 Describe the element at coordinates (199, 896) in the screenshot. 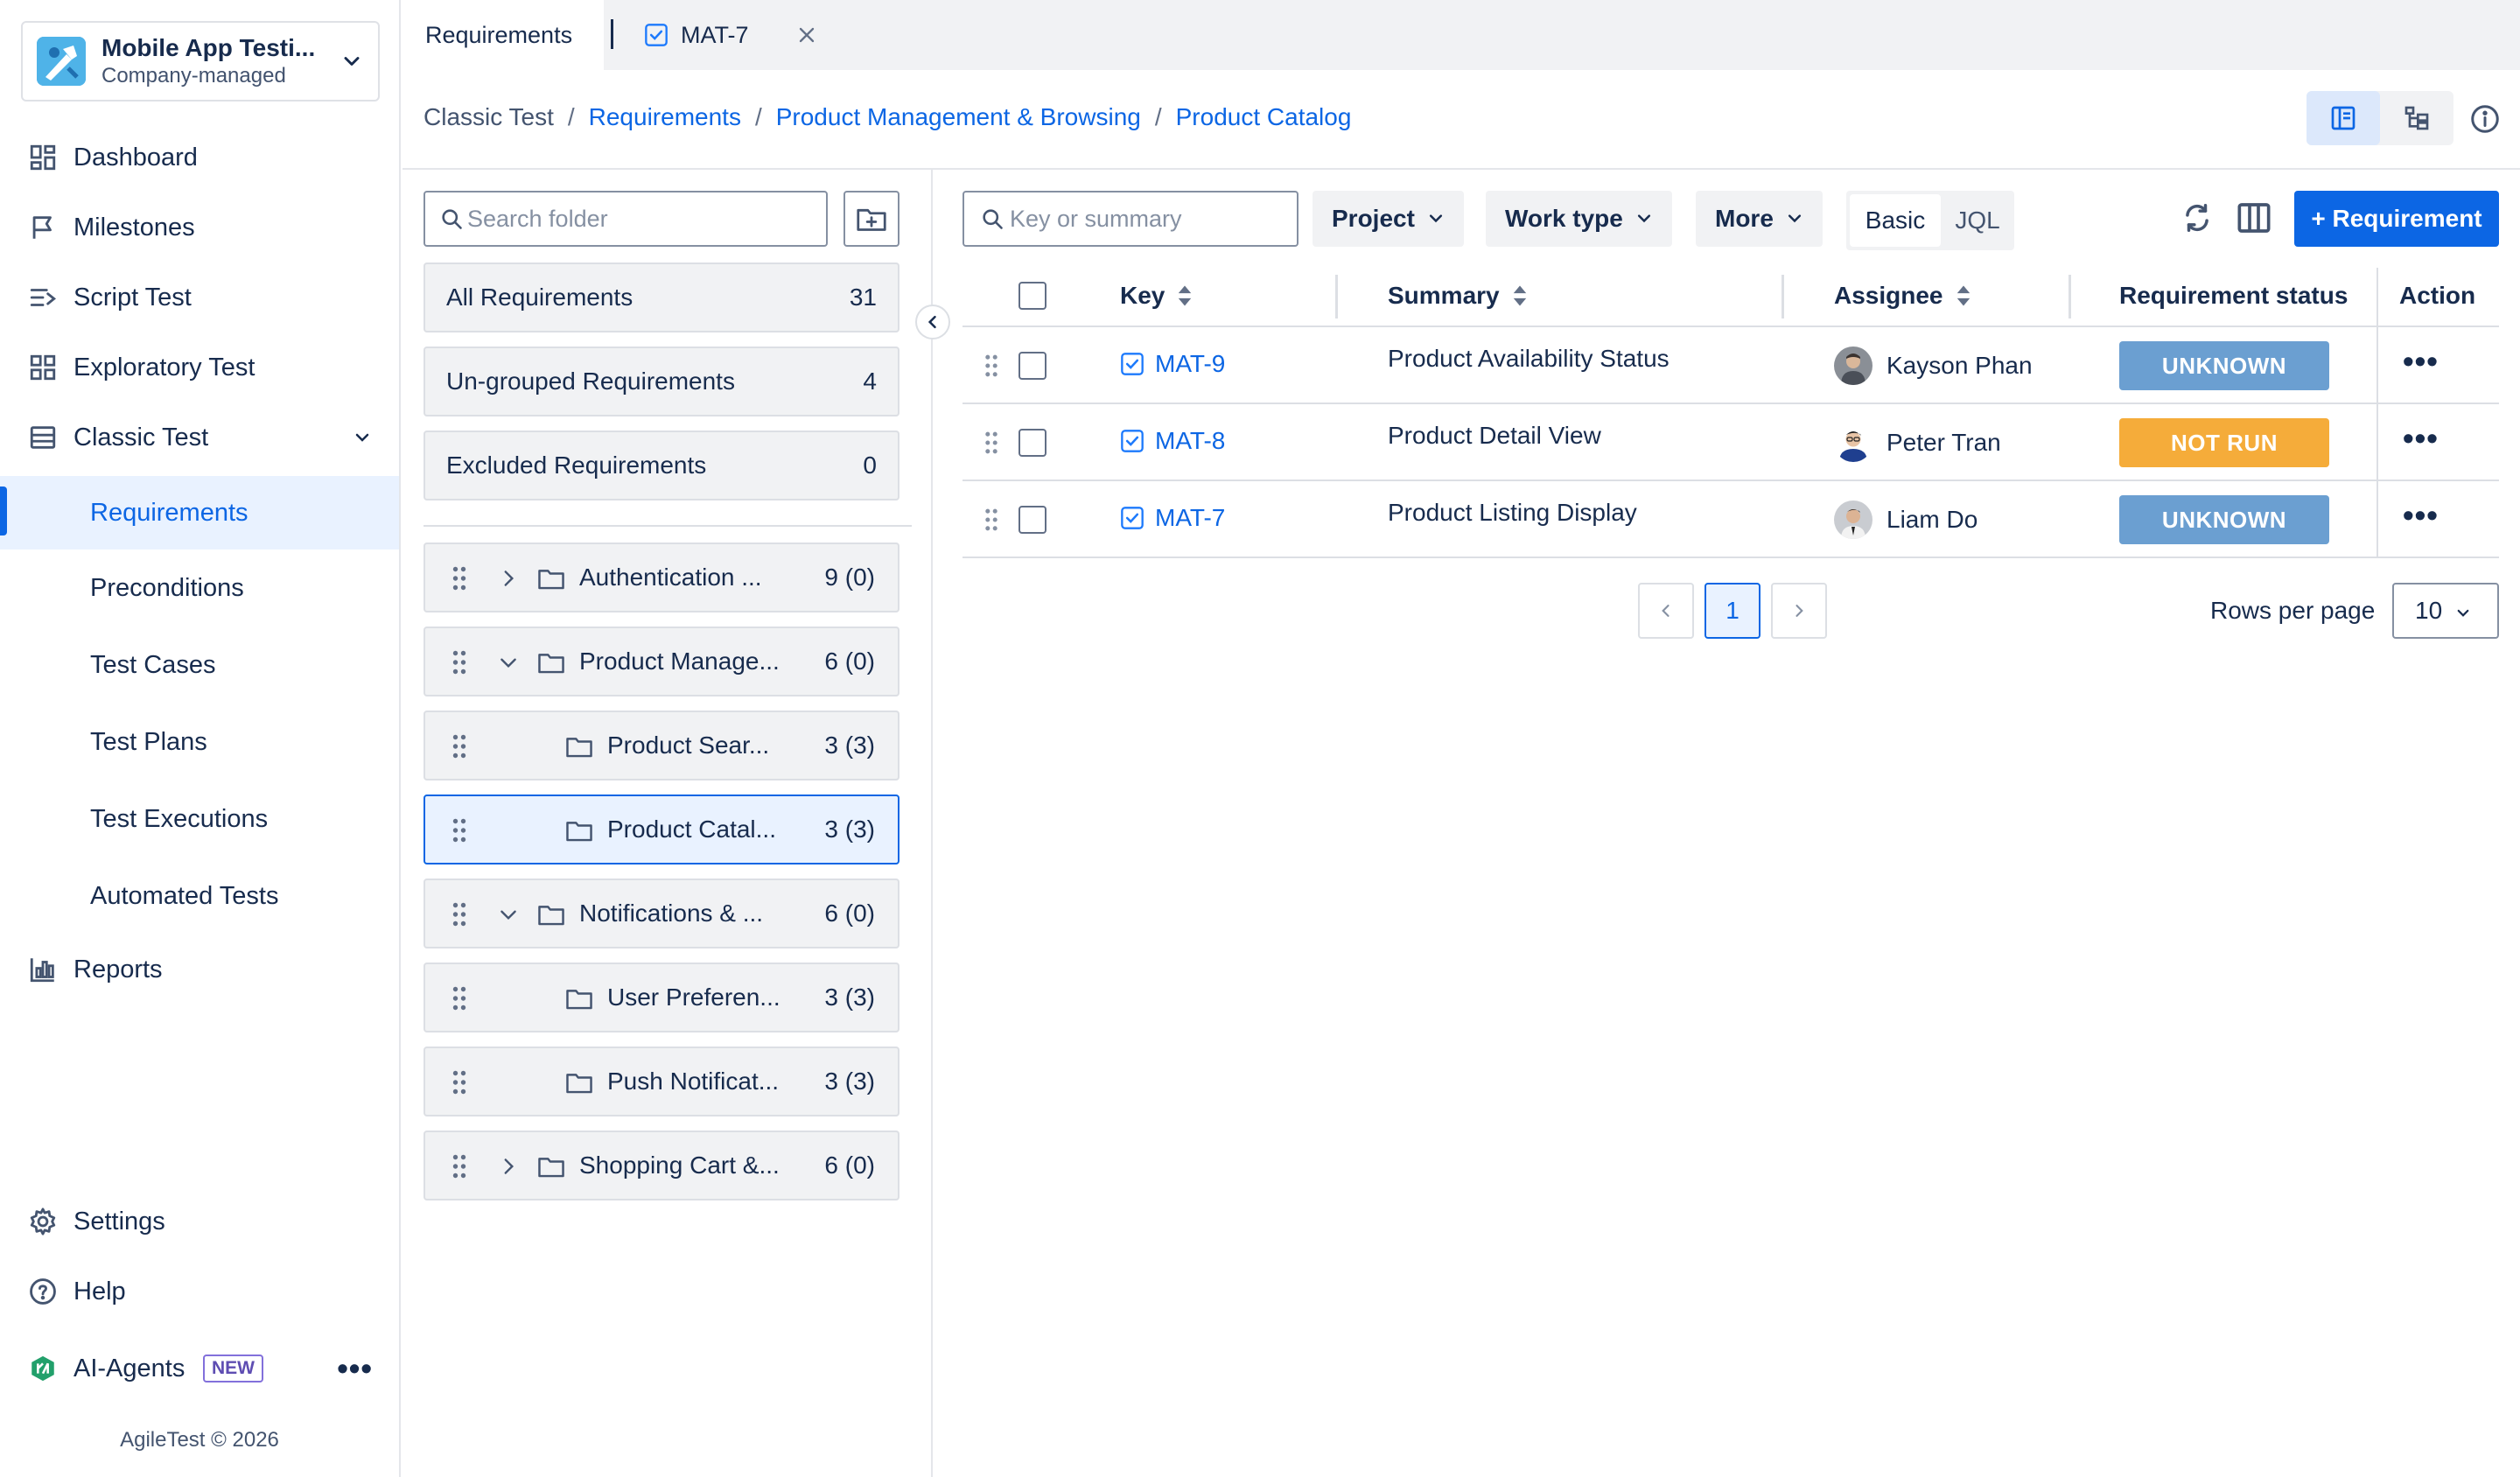

I see `nav-automated-tests: Automated Tests` at that location.